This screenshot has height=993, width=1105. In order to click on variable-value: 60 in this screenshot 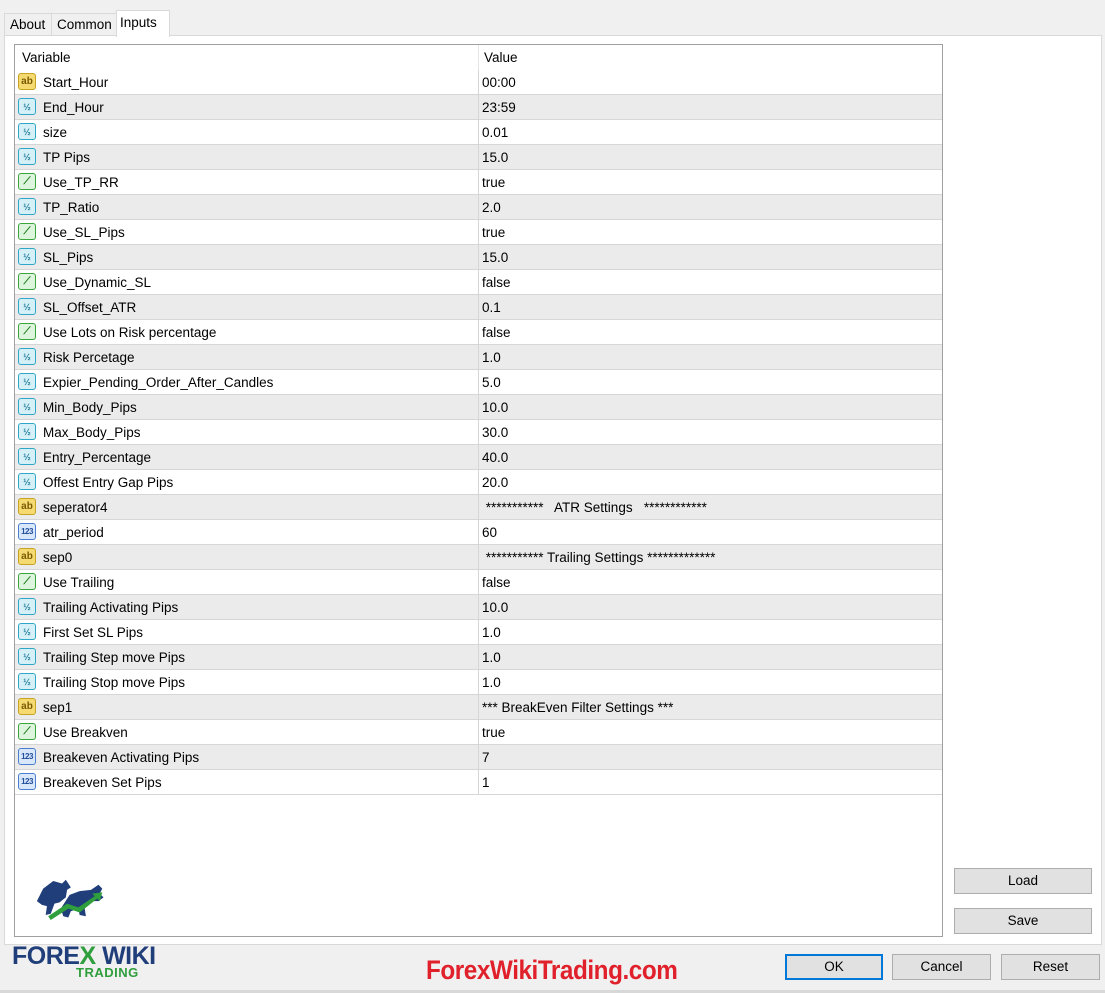, I will do `click(489, 532)`.